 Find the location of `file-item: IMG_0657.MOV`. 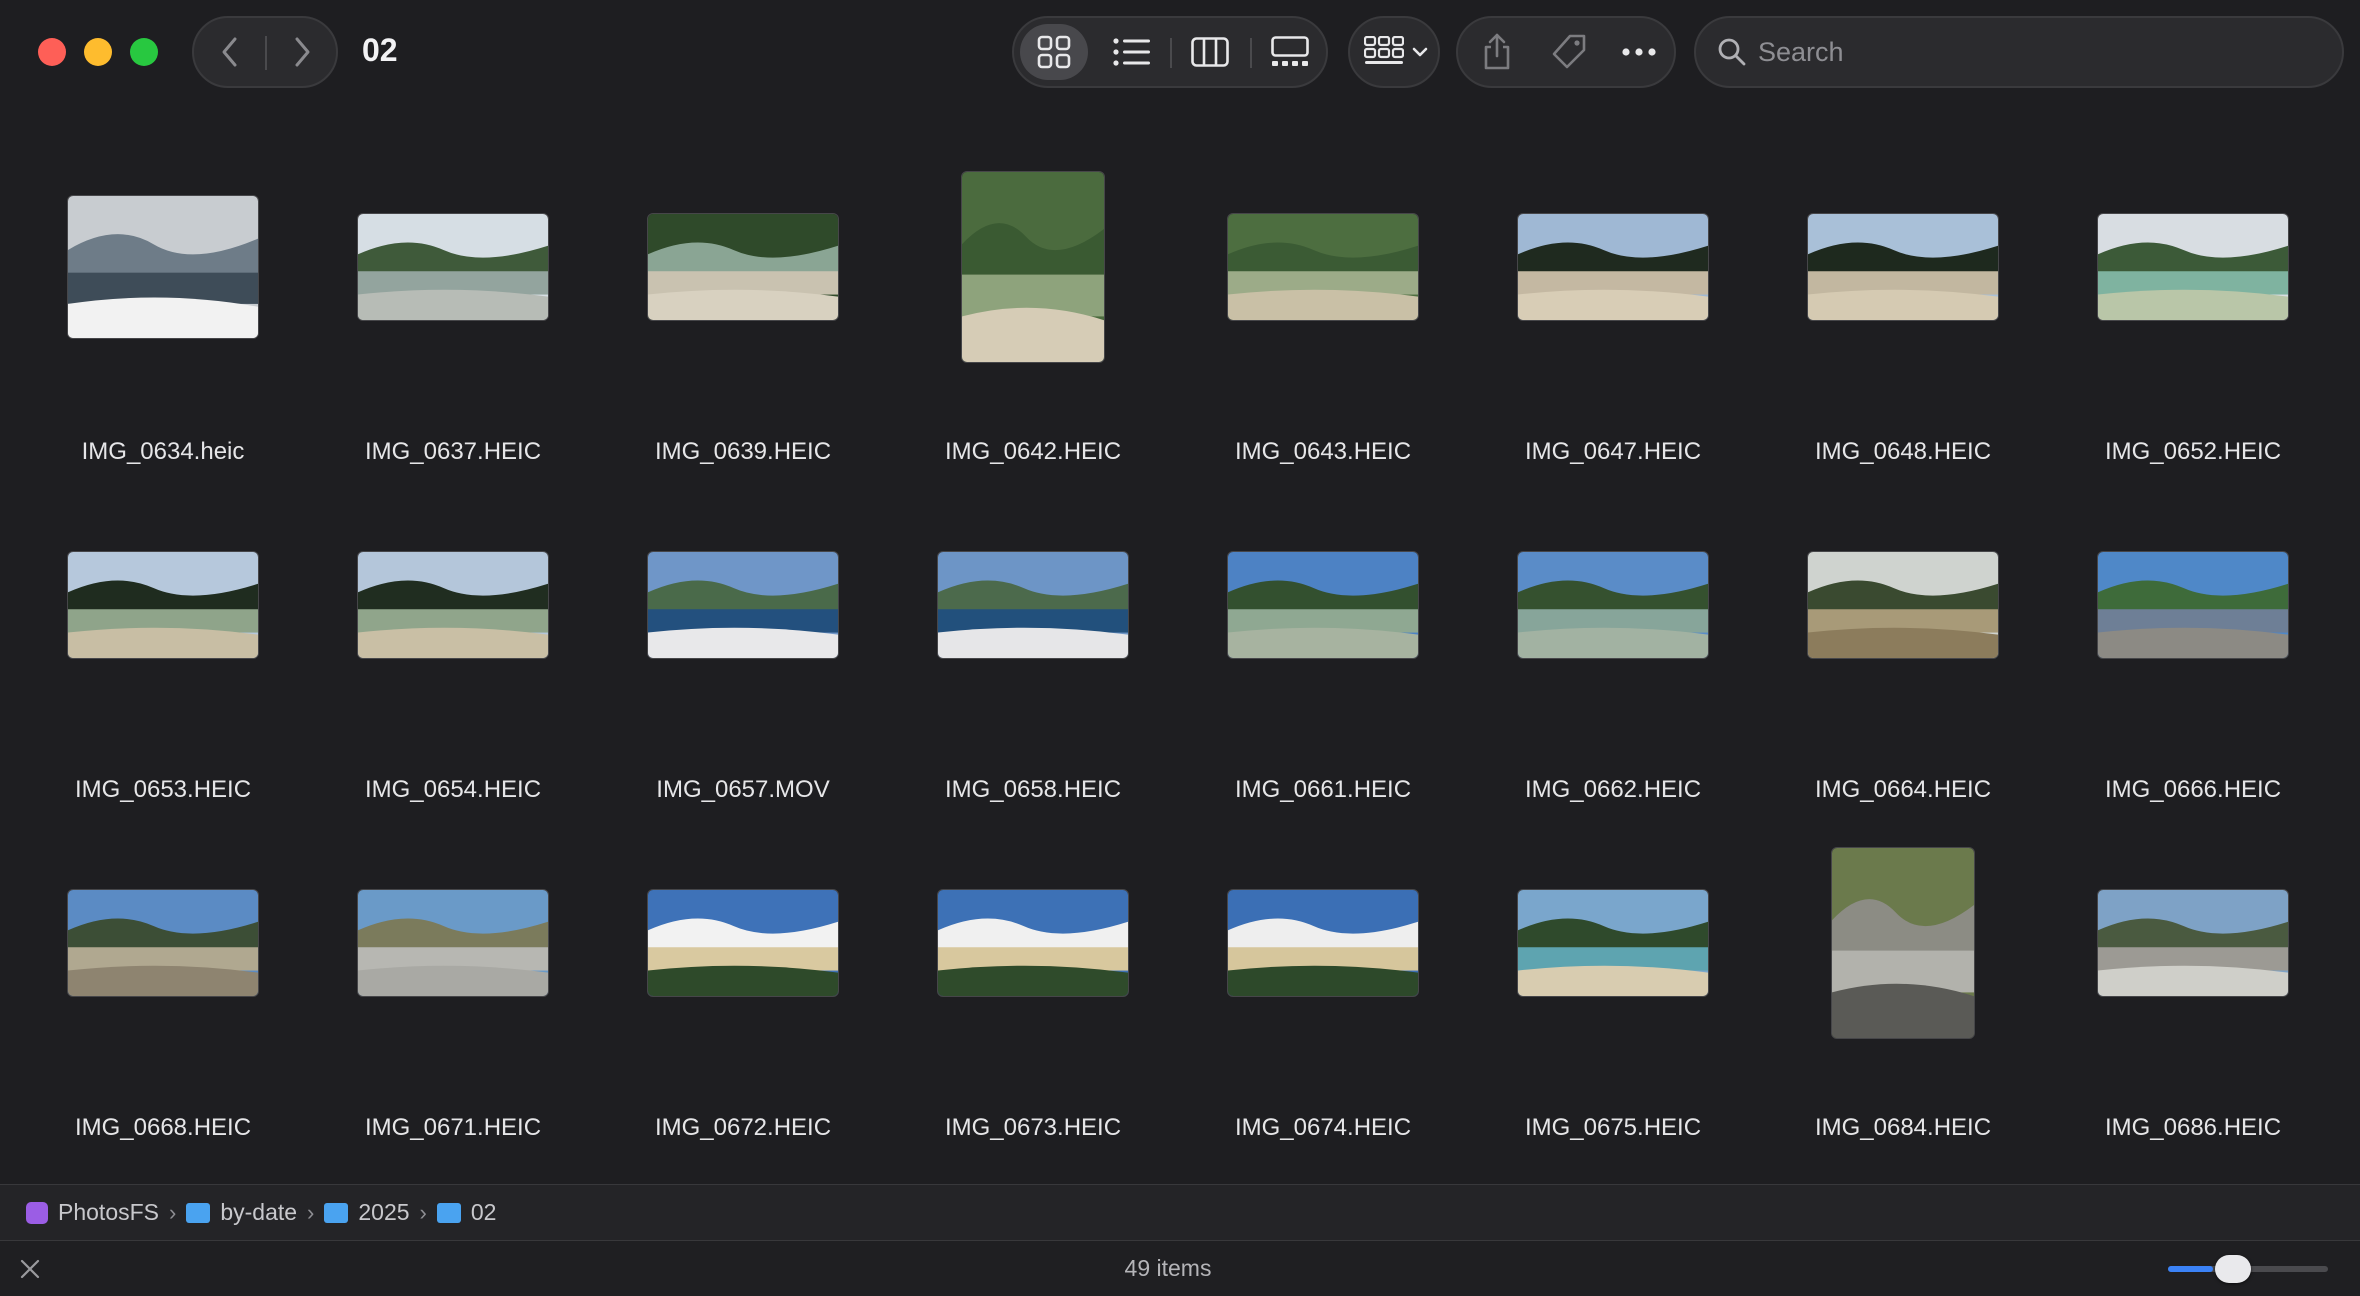

file-item: IMG_0657.MOV is located at coordinates (743, 643).